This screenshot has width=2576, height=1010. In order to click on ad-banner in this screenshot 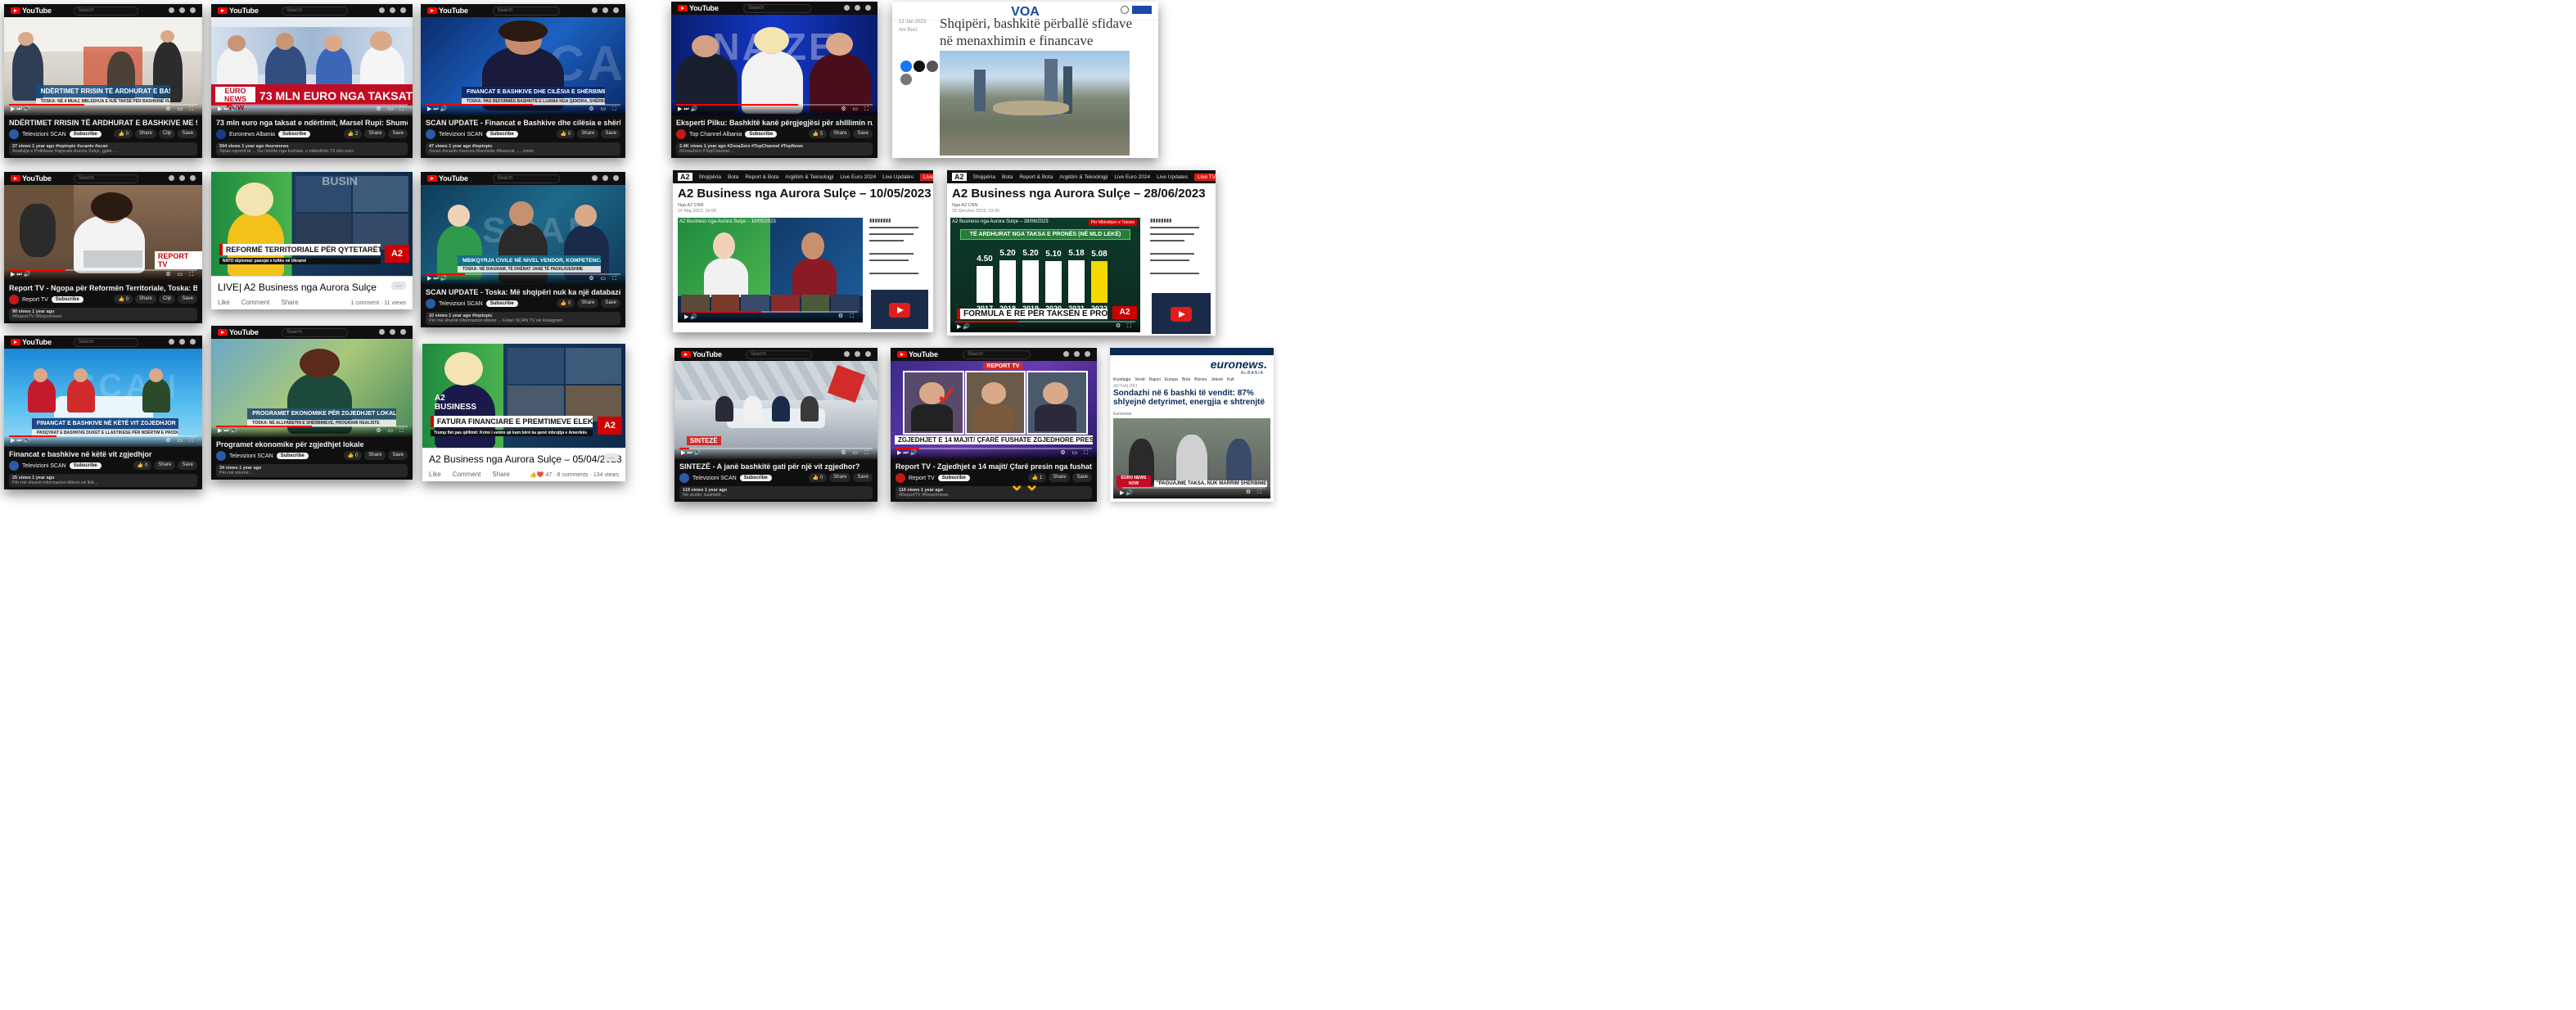, I will do `click(1181, 313)`.